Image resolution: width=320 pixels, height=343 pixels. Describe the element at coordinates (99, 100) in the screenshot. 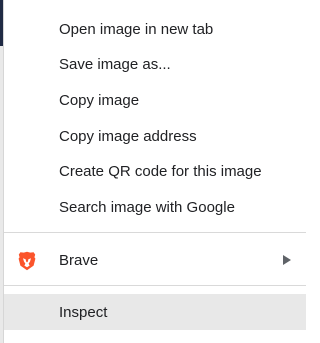

I see `menu-item-label: Copy image` at that location.